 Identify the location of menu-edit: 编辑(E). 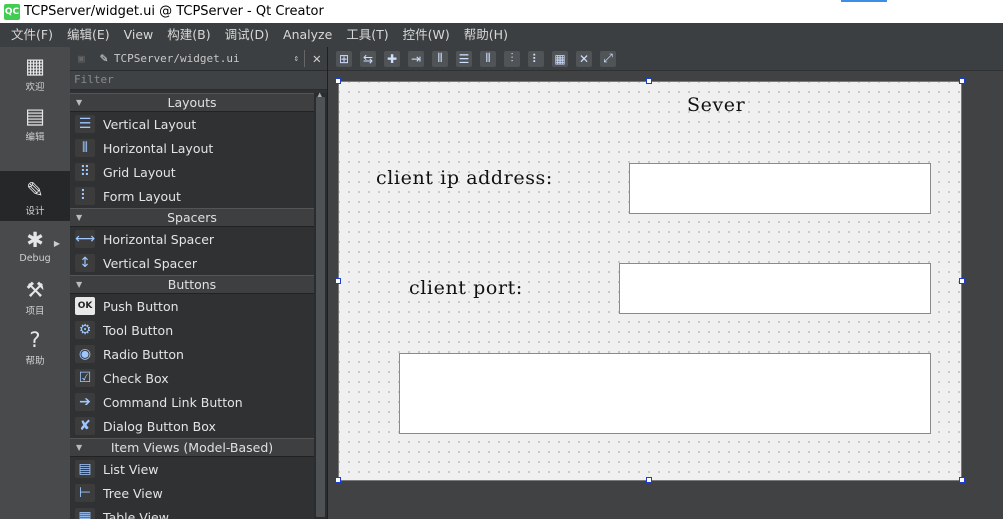
(88, 35).